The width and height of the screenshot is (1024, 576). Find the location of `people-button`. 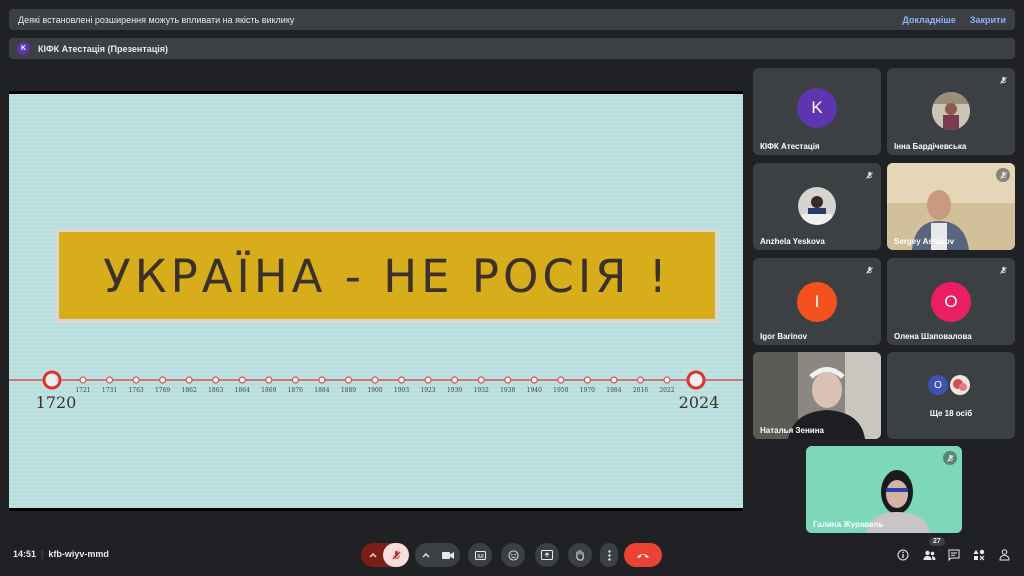

people-button is located at coordinates (929, 555).